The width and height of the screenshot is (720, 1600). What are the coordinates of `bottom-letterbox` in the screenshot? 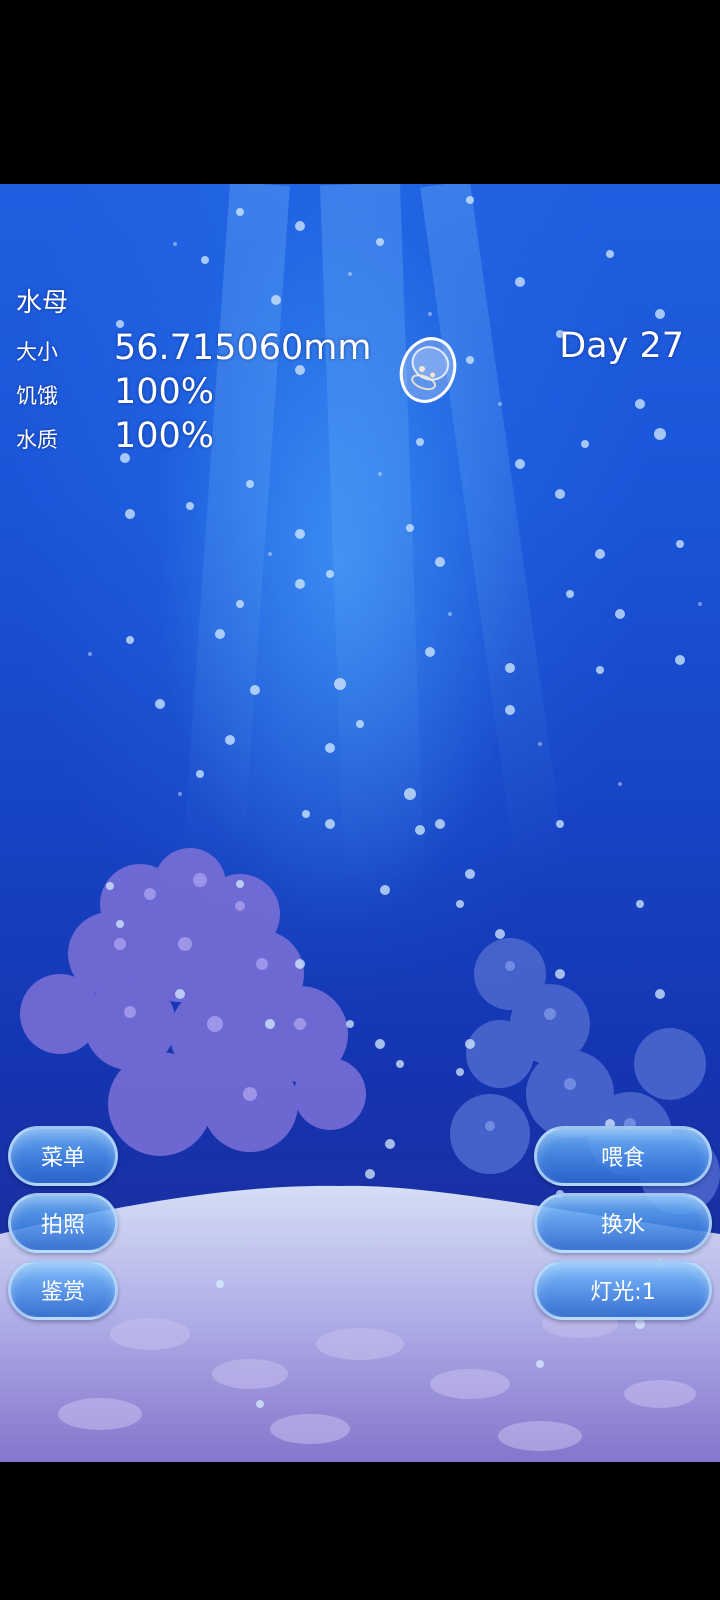 It's located at (360, 1531).